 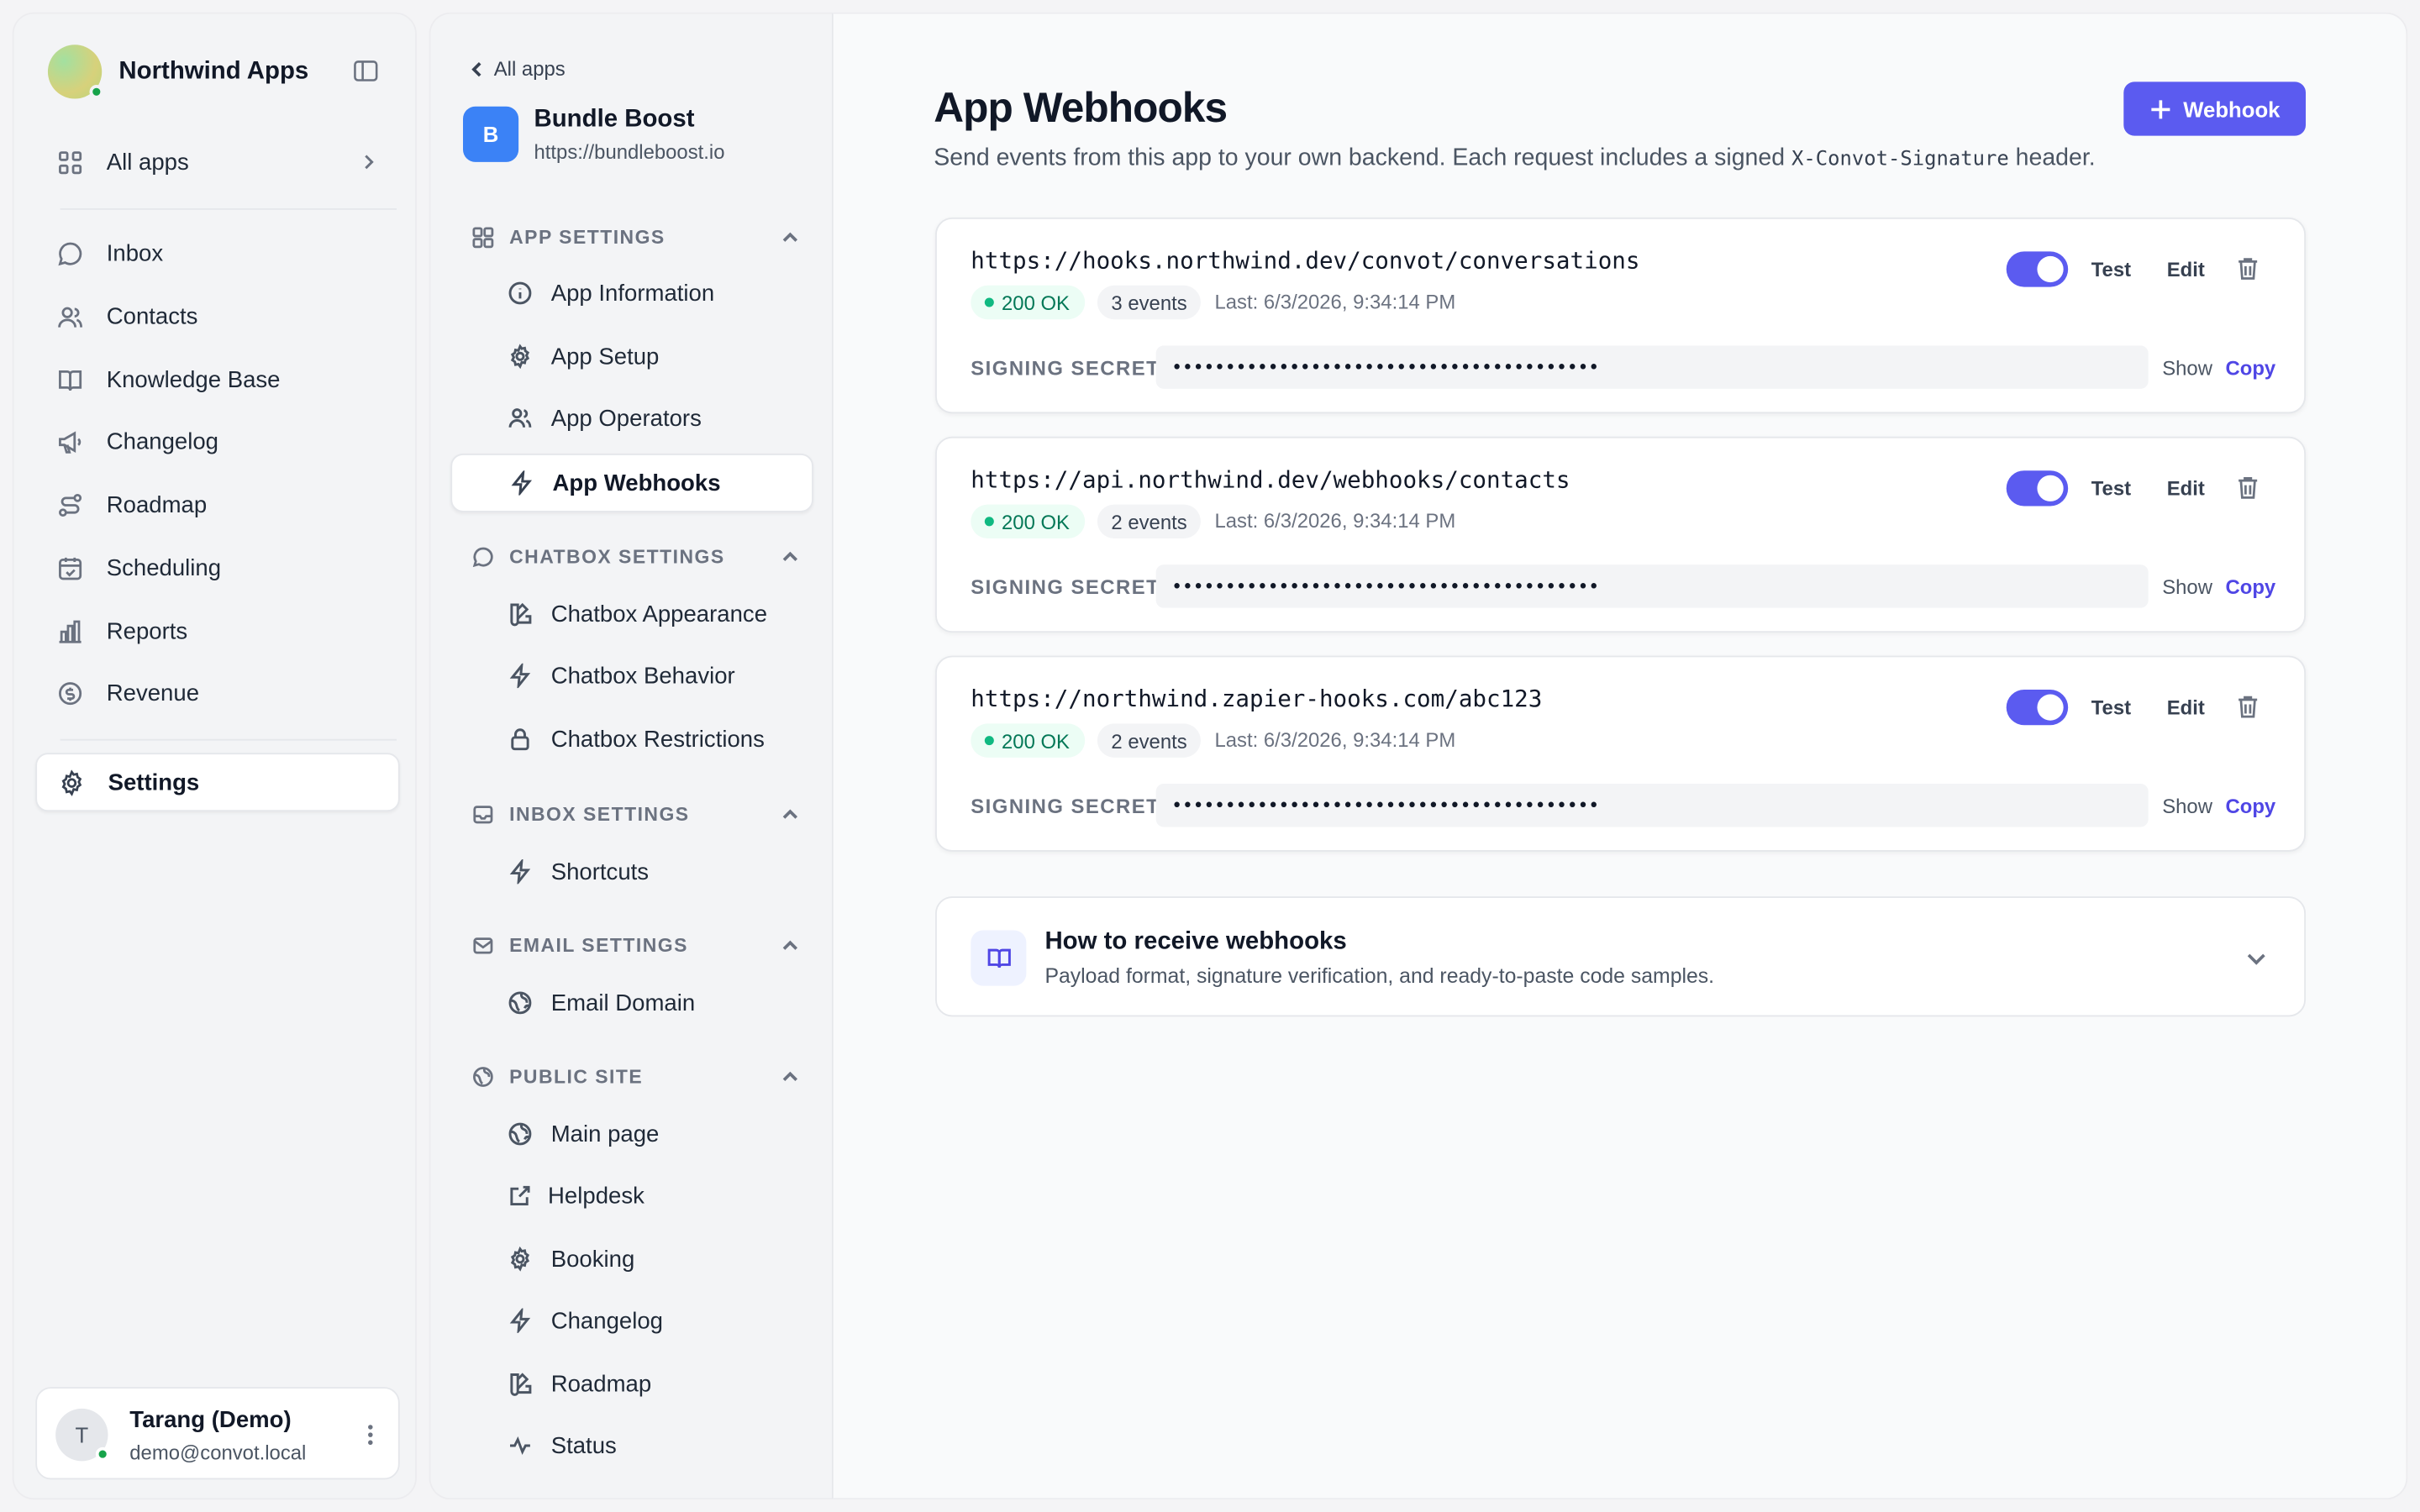 What do you see at coordinates (147, 162) in the screenshot?
I see `sidebar-item-label: All apps` at bounding box center [147, 162].